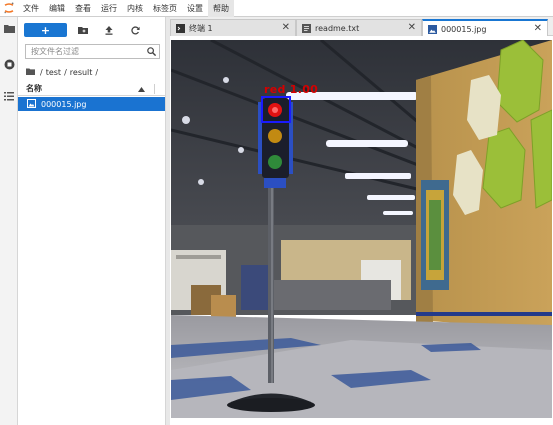  I want to click on folder-icon, so click(9, 28).